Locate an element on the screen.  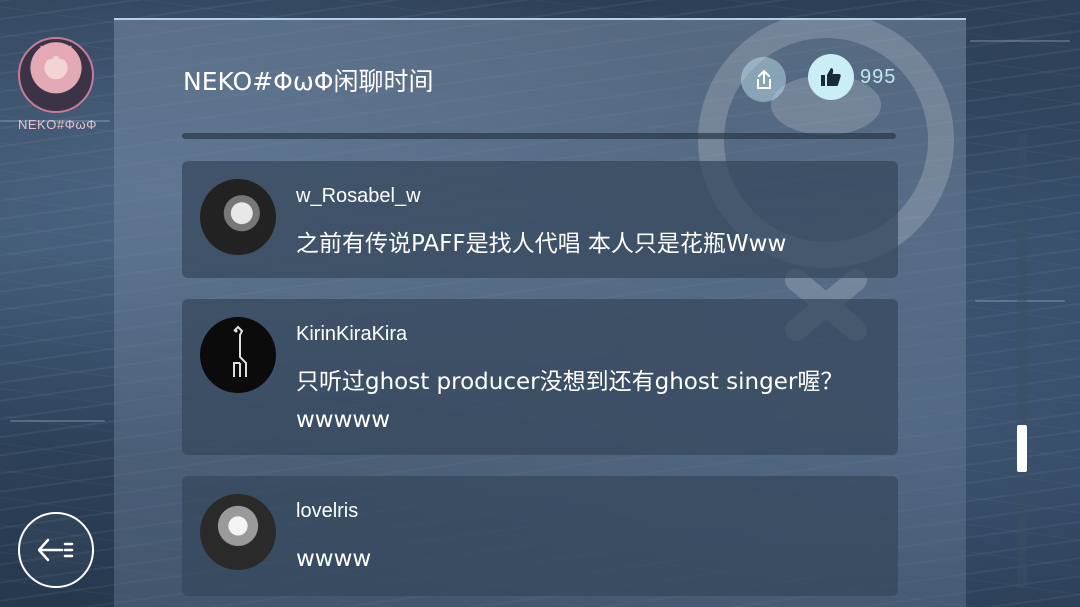
share-button is located at coordinates (763, 79).